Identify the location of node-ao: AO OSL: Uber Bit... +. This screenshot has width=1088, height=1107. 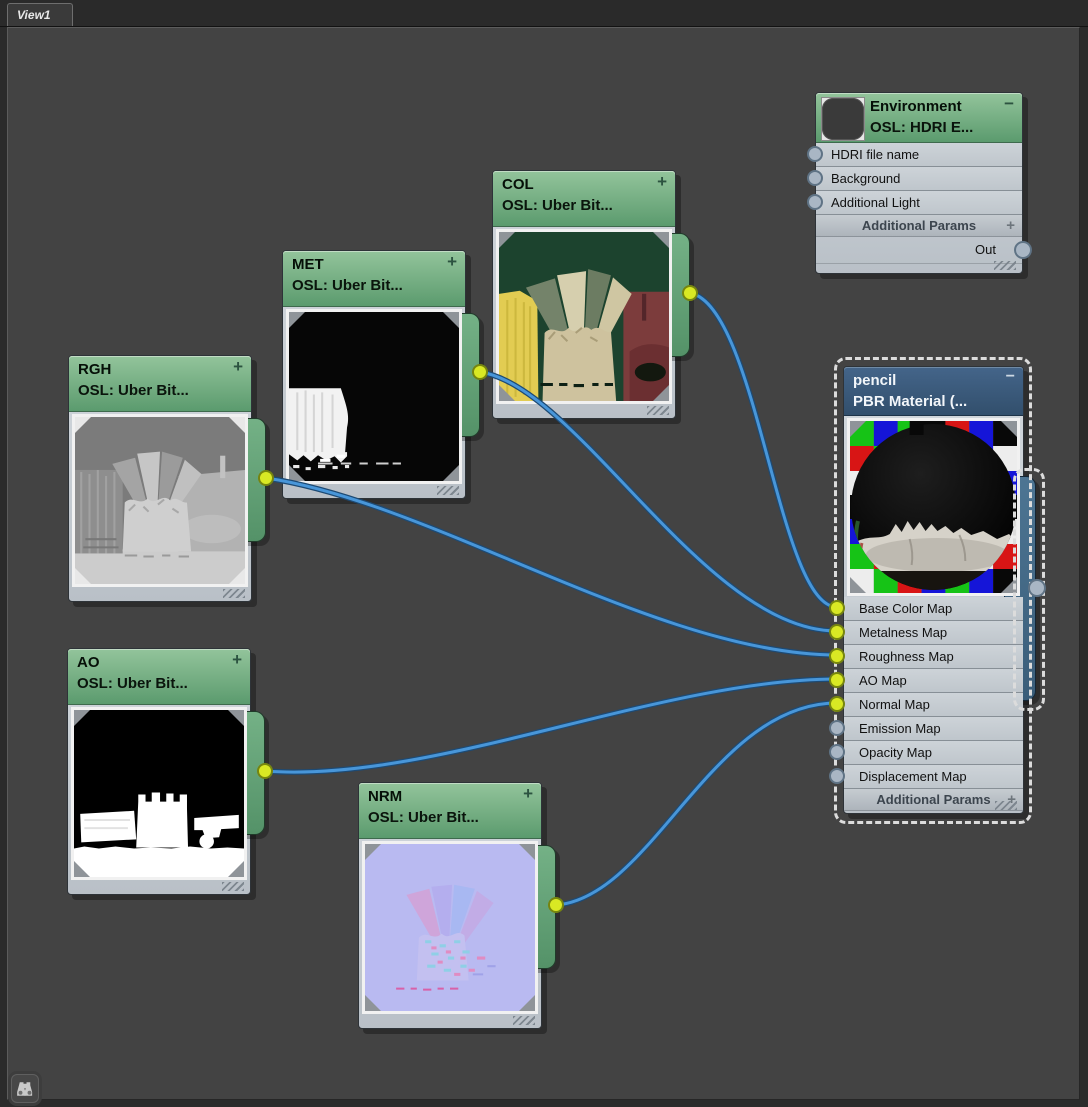
(166, 771).